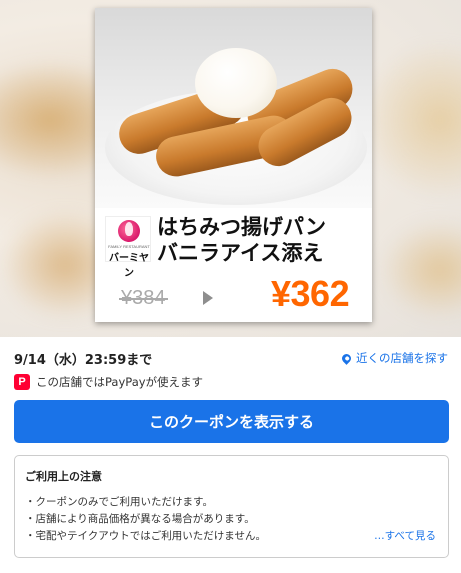  What do you see at coordinates (402, 358) in the screenshot?
I see `find-nearby-stores-label: 近くの店舗を探す` at bounding box center [402, 358].